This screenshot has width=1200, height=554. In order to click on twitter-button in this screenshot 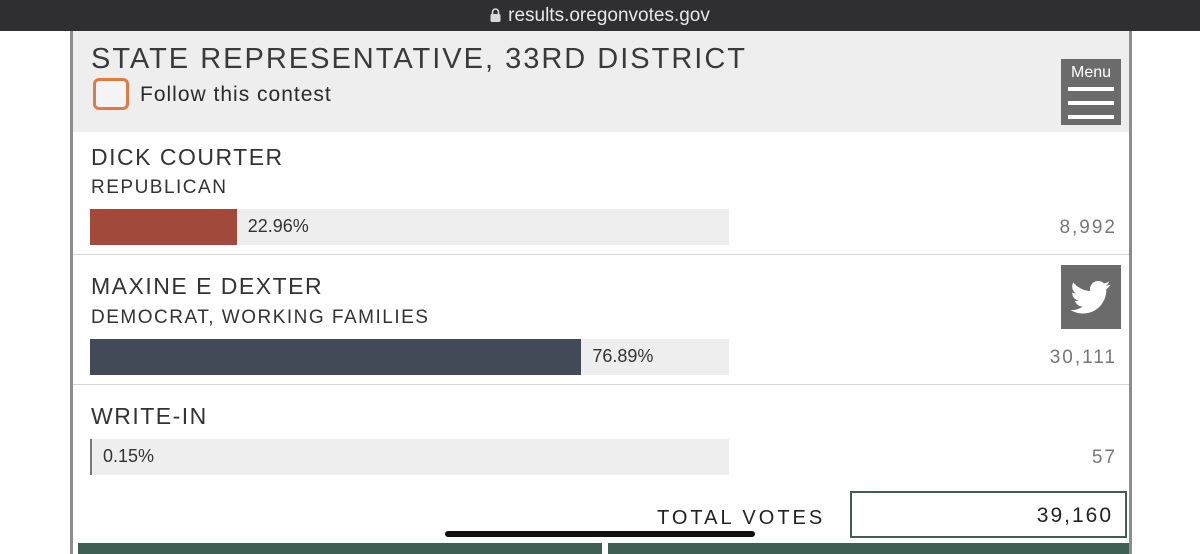, I will do `click(1091, 297)`.